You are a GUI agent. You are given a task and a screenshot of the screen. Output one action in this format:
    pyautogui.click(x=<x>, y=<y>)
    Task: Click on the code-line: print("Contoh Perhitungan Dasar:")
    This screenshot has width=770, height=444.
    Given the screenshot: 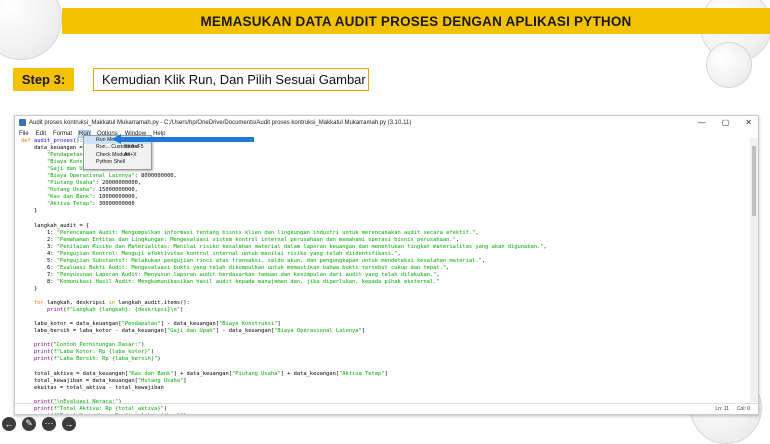 What is the action you would take?
    pyautogui.click(x=89, y=345)
    